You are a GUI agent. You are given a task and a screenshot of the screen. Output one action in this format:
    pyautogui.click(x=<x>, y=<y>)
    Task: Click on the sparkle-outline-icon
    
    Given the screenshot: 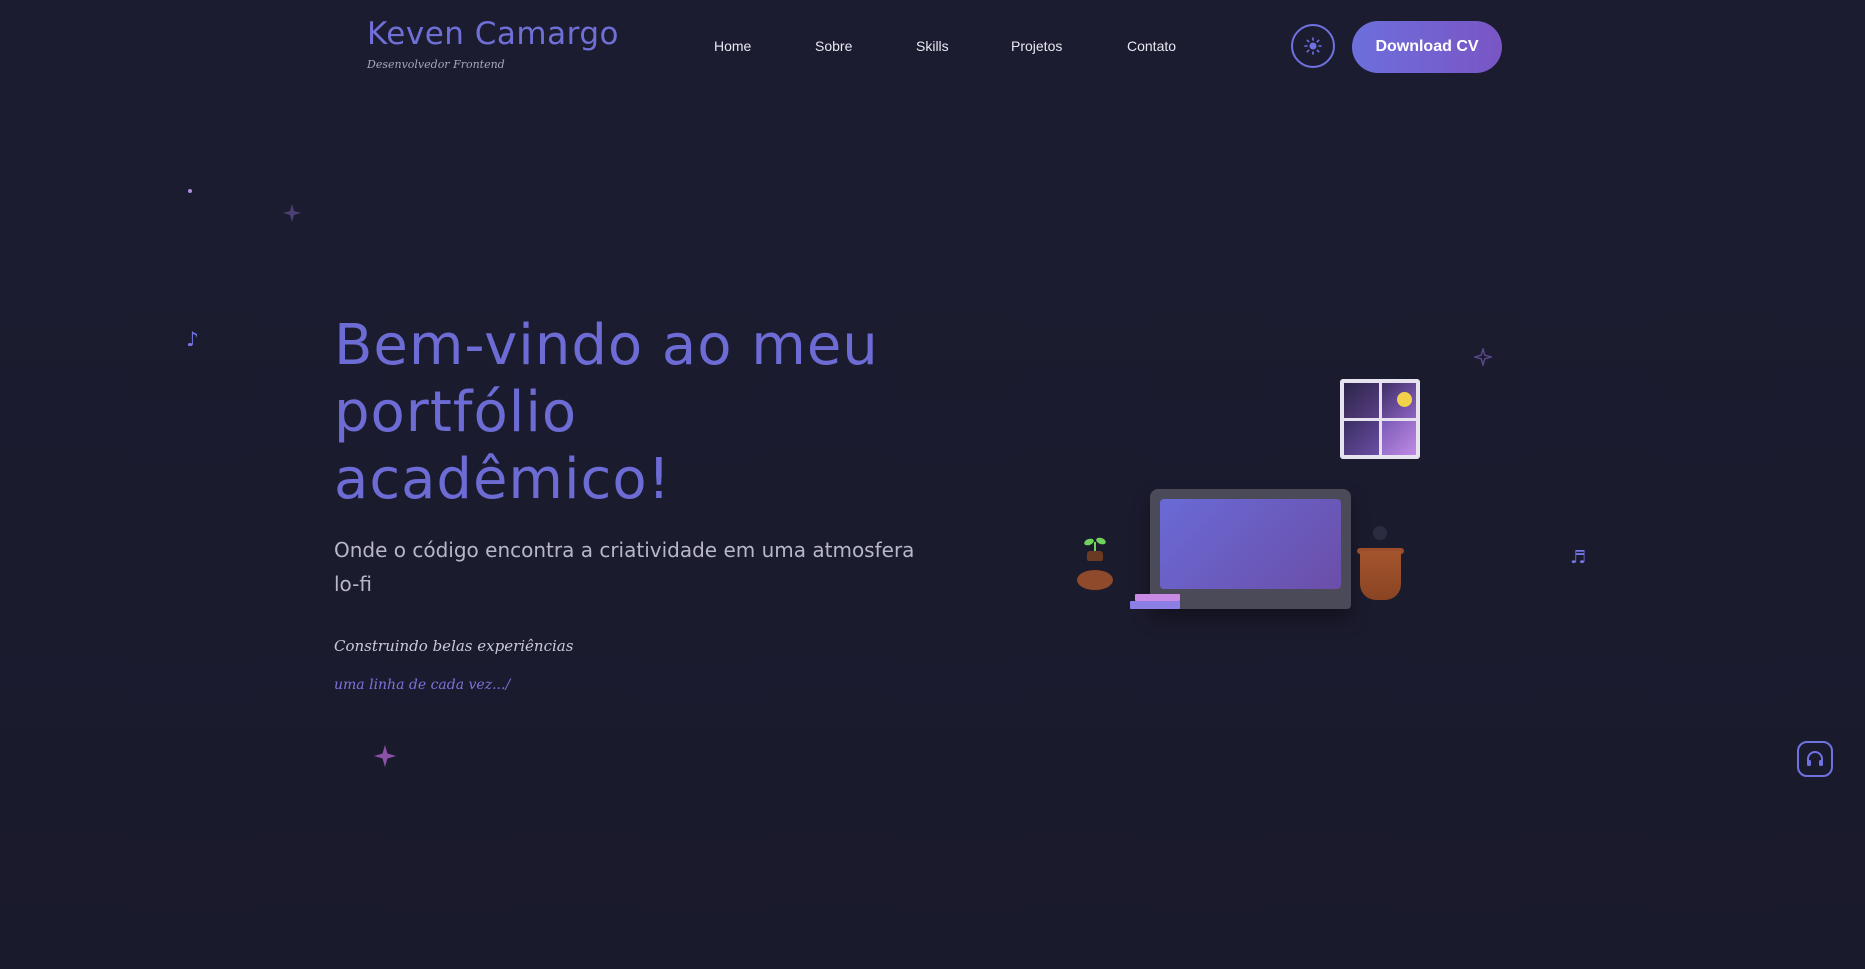 What is the action you would take?
    pyautogui.click(x=1483, y=357)
    